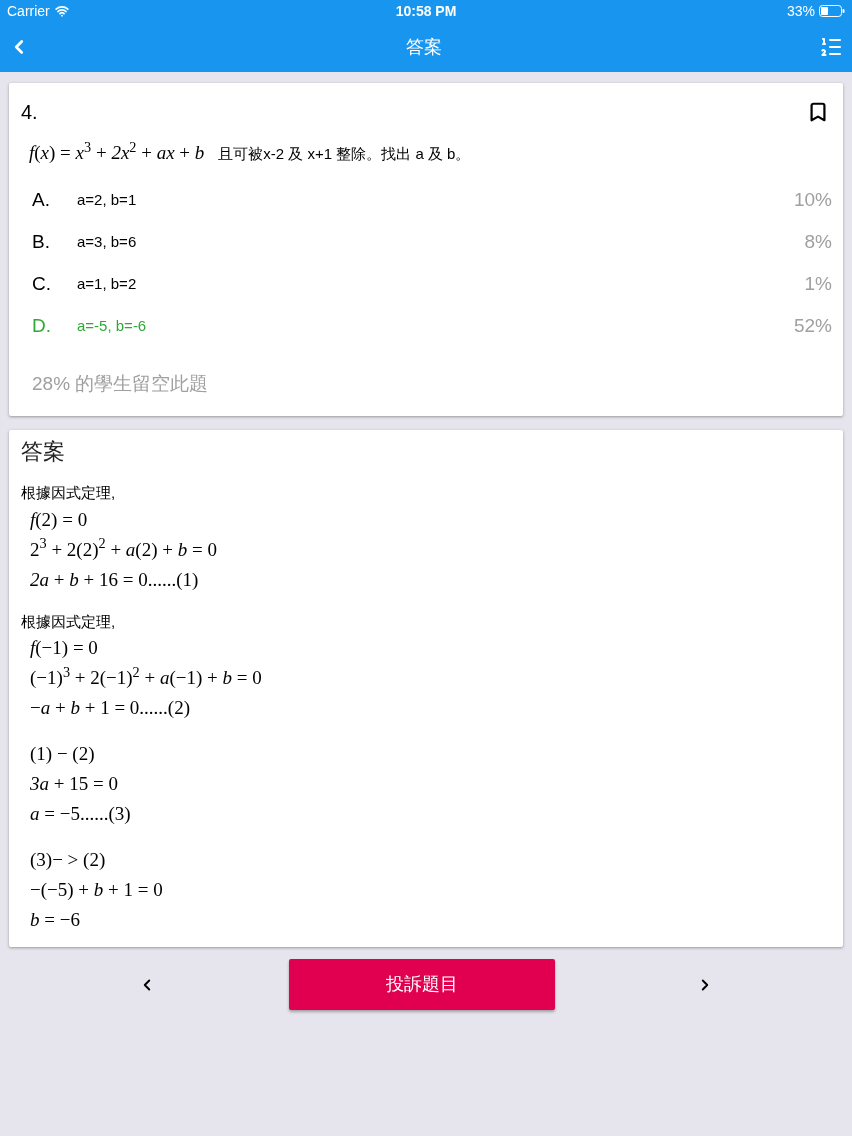 The height and width of the screenshot is (1136, 852). What do you see at coordinates (107, 242) in the screenshot?
I see `option-text: a=3, b=6` at bounding box center [107, 242].